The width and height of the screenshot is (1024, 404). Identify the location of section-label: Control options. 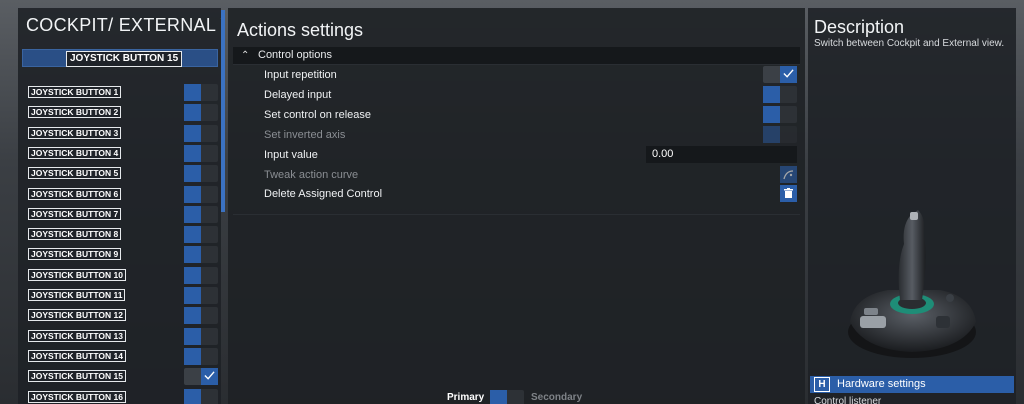
(295, 55).